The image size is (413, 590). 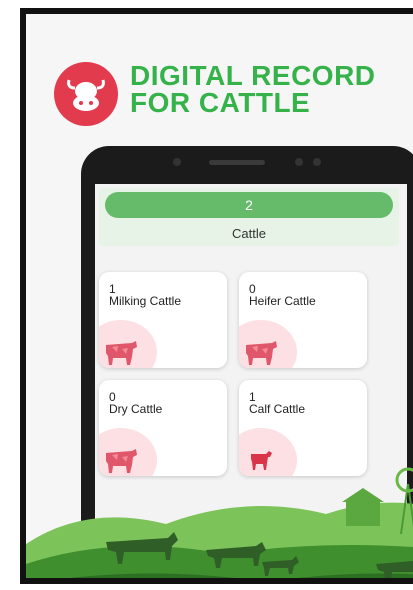 What do you see at coordinates (277, 409) in the screenshot?
I see `category-label: Calf Cattle` at bounding box center [277, 409].